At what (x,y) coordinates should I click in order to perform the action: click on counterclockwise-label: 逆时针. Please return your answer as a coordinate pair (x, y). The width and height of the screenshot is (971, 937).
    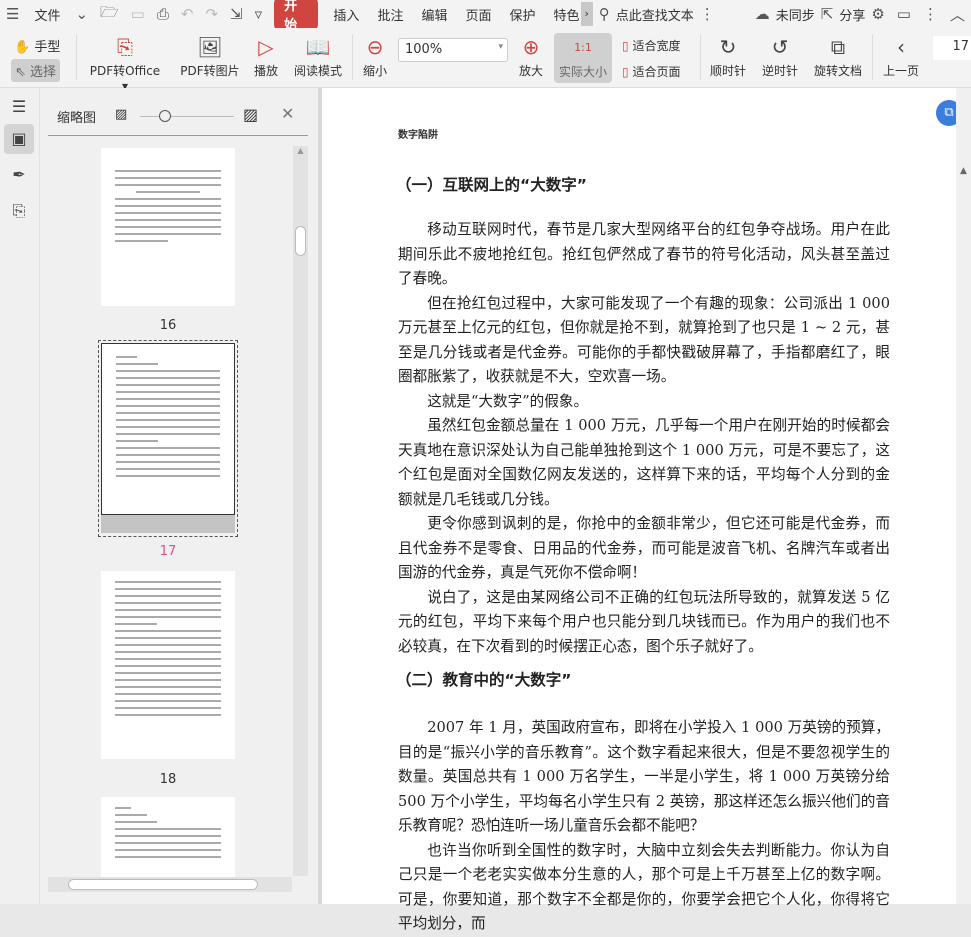
    Looking at the image, I should click on (779, 71).